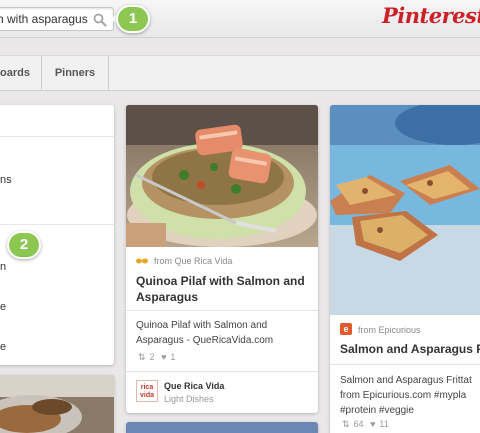  I want to click on callout-number: 2, so click(24, 245).